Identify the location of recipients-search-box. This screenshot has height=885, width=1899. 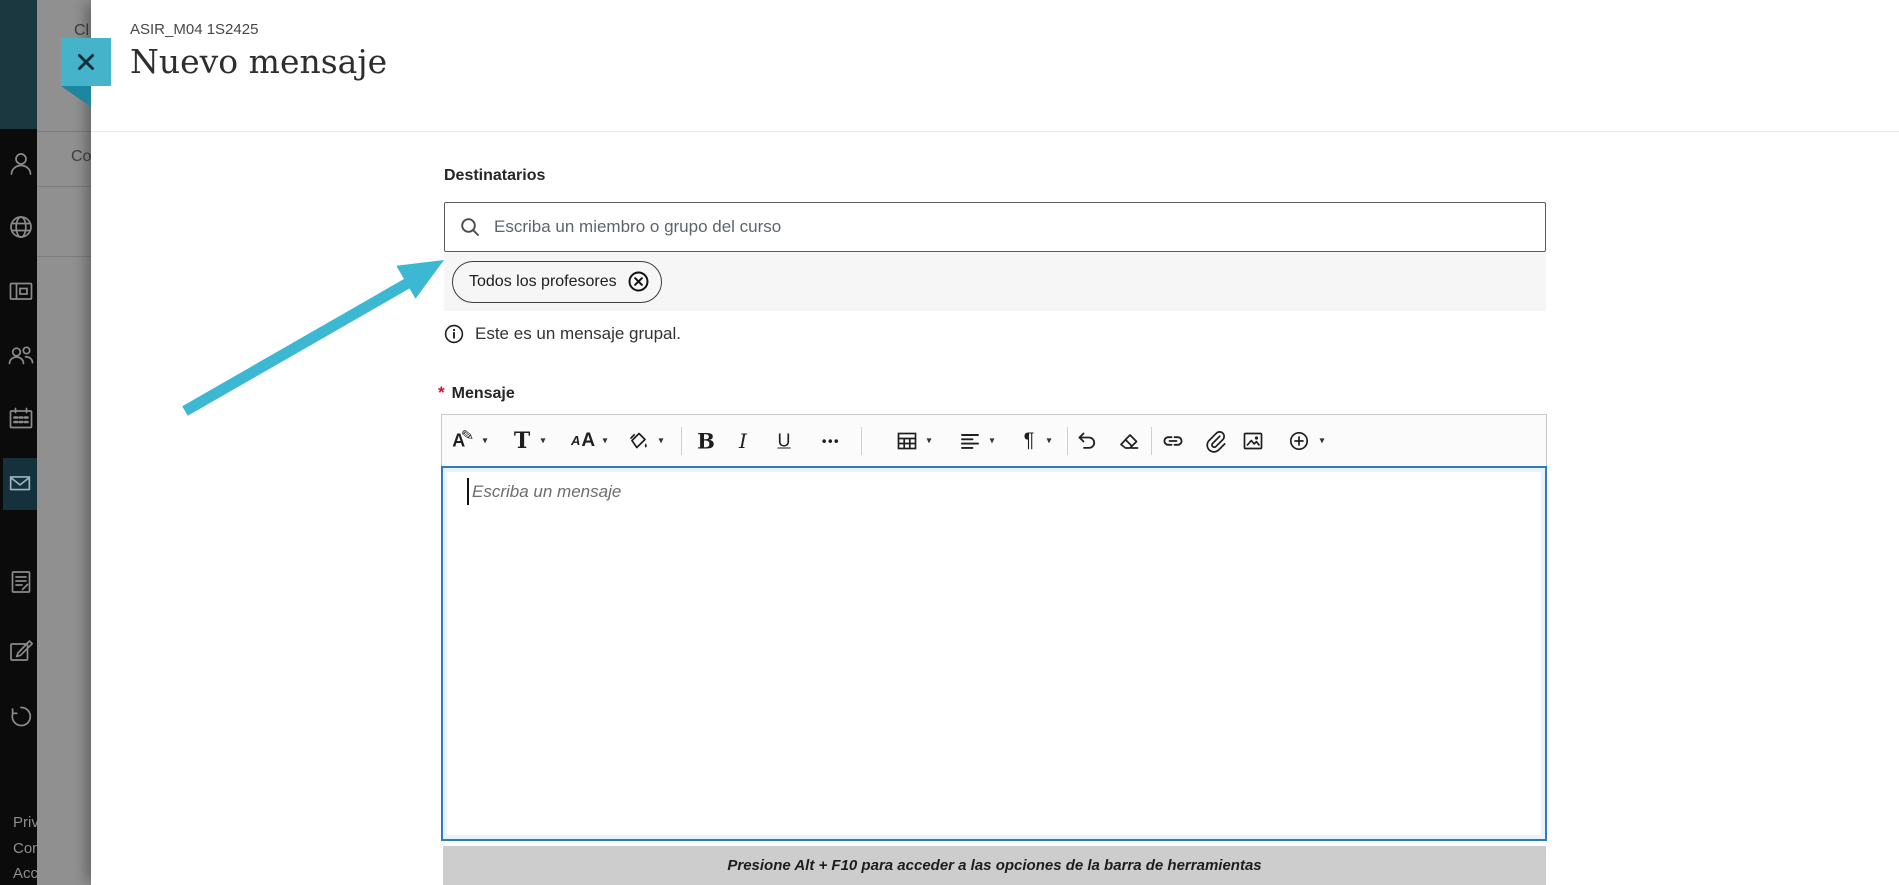
(995, 227).